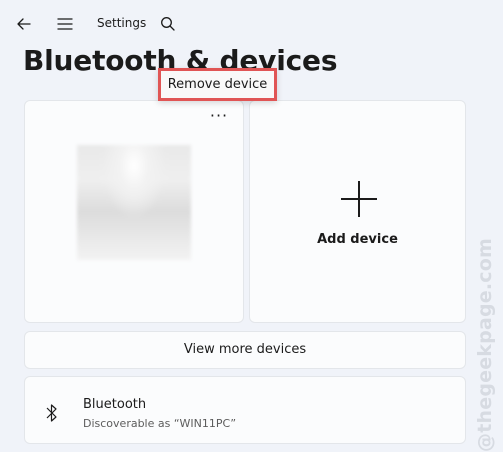  Describe the element at coordinates (219, 118) in the screenshot. I see `more-options-icon: ···` at that location.